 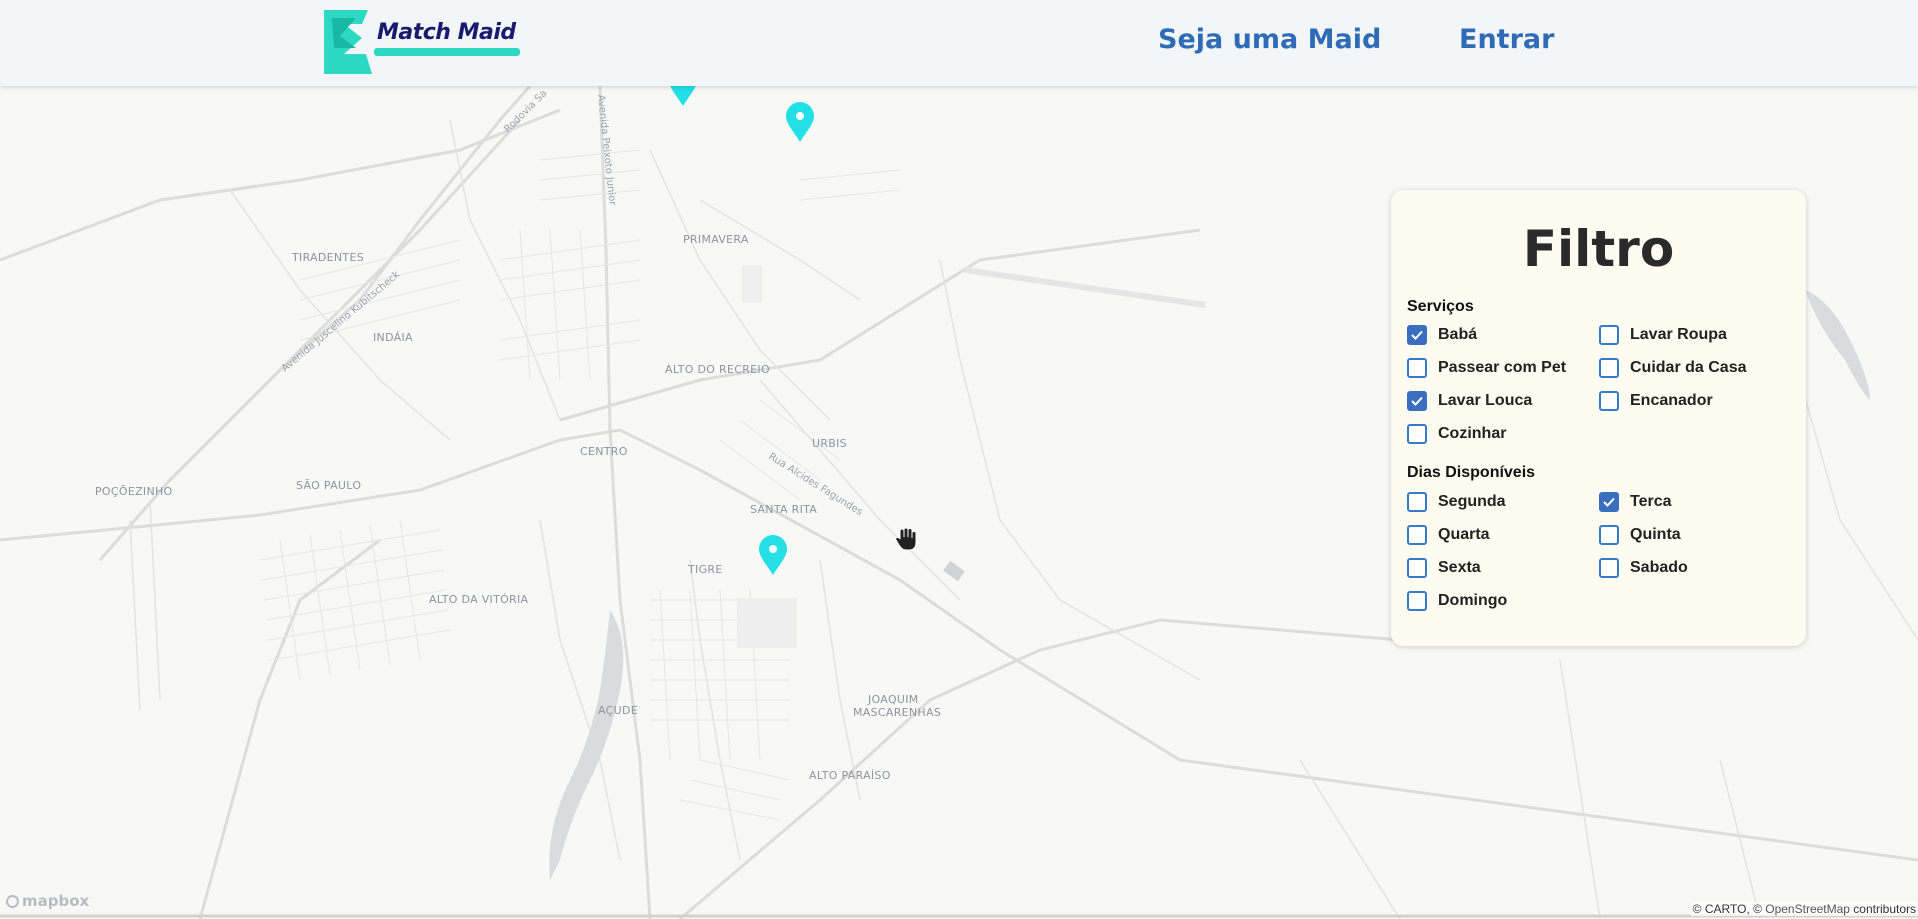 I want to click on neighborhood-label: INDÁIA, so click(x=393, y=337).